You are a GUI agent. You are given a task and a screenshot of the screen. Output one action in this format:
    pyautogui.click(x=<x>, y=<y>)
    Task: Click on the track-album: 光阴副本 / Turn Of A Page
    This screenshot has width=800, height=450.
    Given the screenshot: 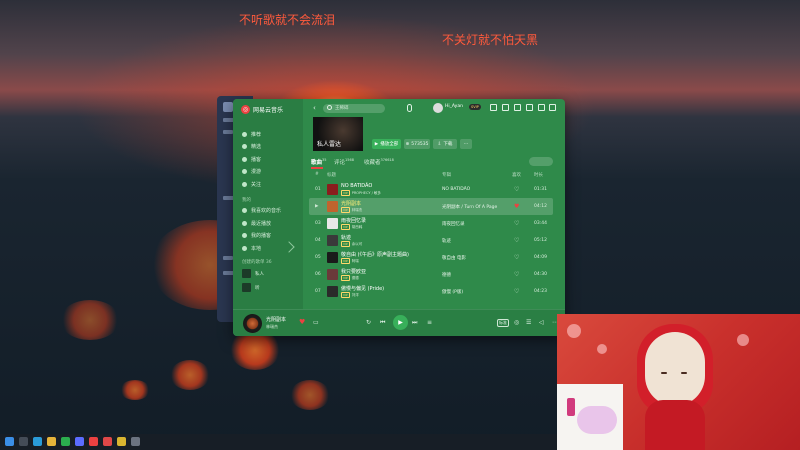 What is the action you would take?
    pyautogui.click(x=469, y=207)
    